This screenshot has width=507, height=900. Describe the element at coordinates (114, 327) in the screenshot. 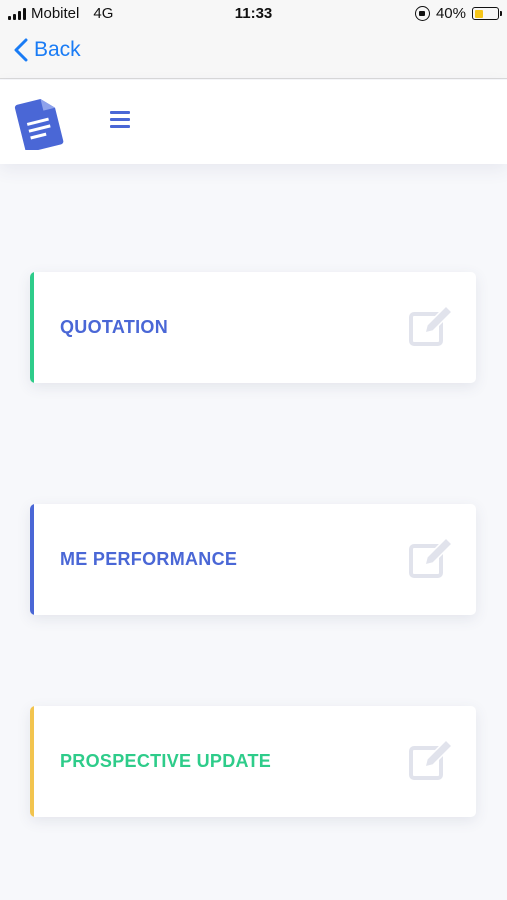

I see `card-title: QUOTATION` at that location.